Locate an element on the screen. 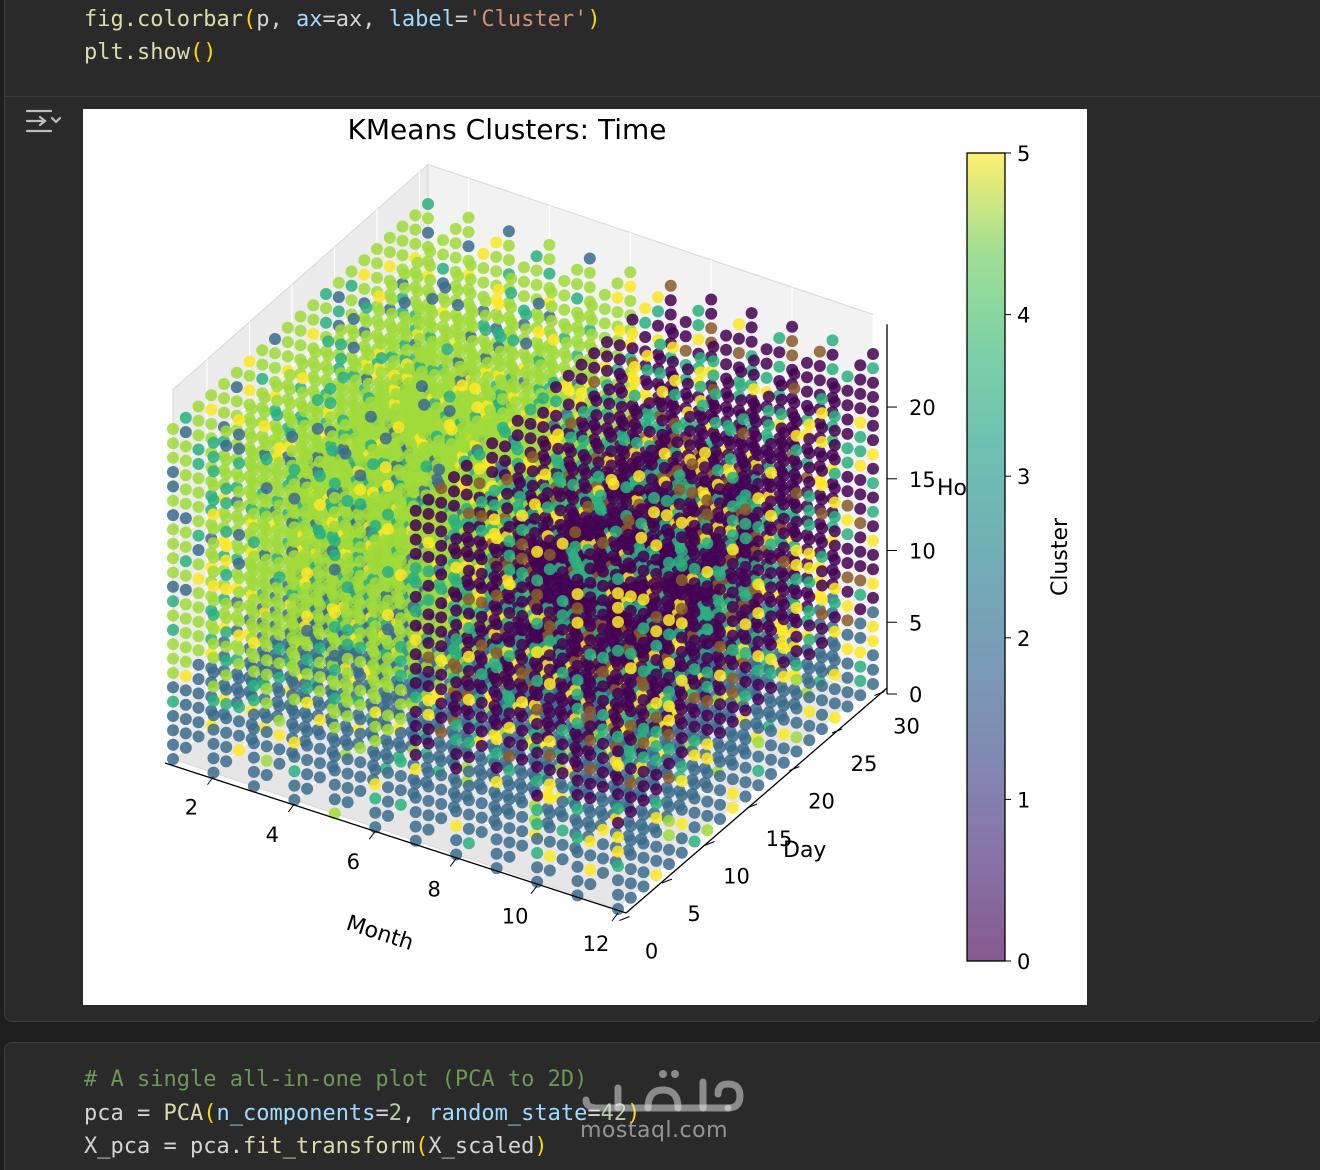 The image size is (1320, 1170). code-token: () is located at coordinates (203, 52).